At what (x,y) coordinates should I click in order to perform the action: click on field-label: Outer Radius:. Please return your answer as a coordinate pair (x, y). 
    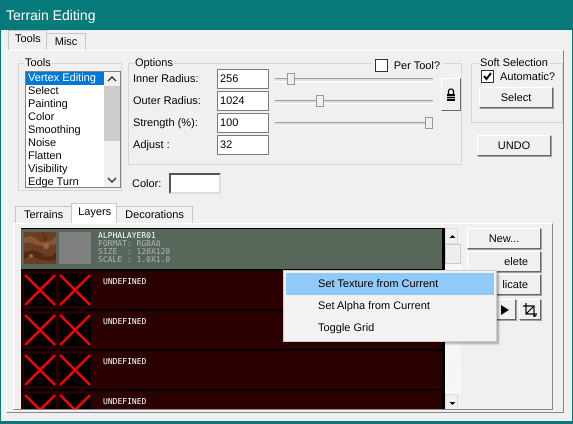
    Looking at the image, I should click on (167, 101).